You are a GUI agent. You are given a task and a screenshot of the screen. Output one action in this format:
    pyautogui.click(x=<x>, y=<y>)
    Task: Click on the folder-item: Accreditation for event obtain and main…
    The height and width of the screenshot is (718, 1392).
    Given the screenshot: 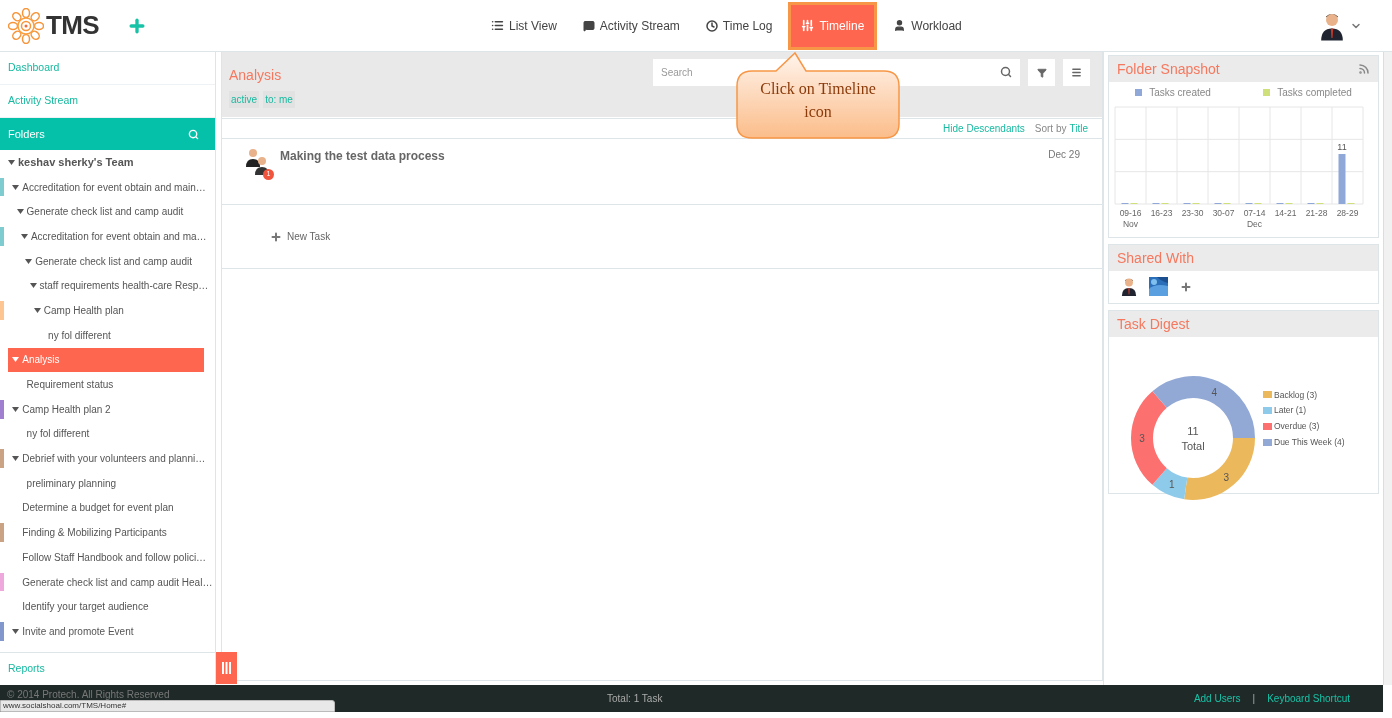 What is the action you would take?
    pyautogui.click(x=103, y=187)
    